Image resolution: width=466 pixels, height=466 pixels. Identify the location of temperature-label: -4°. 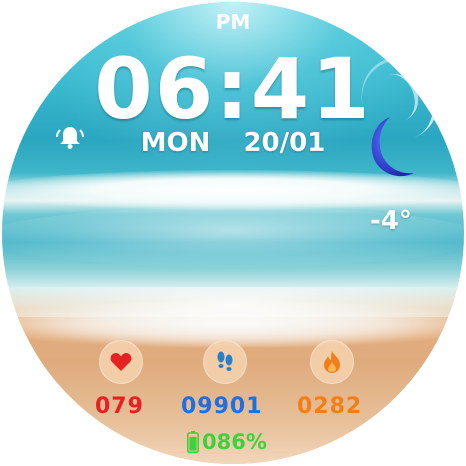
(391, 221).